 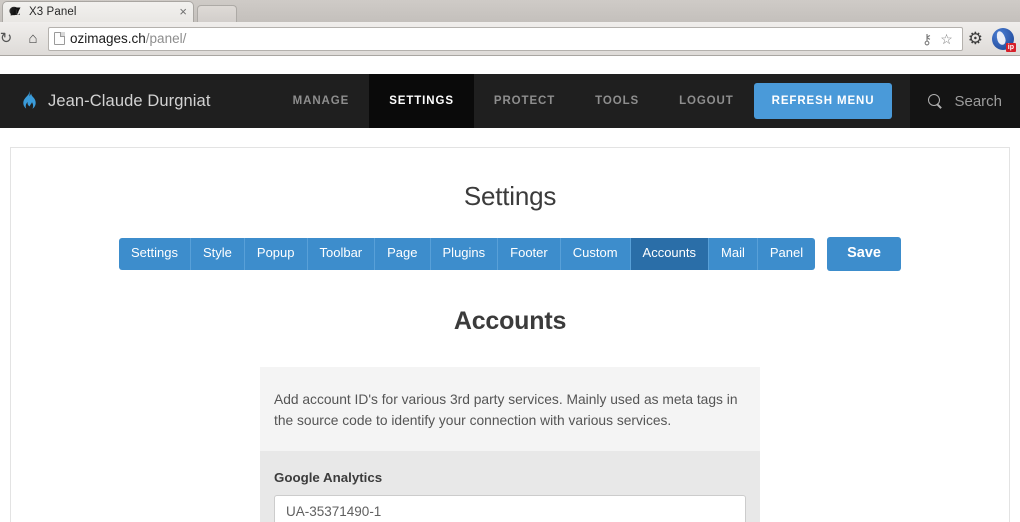 I want to click on url-text: ozimages.ch/panel/, so click(x=128, y=38).